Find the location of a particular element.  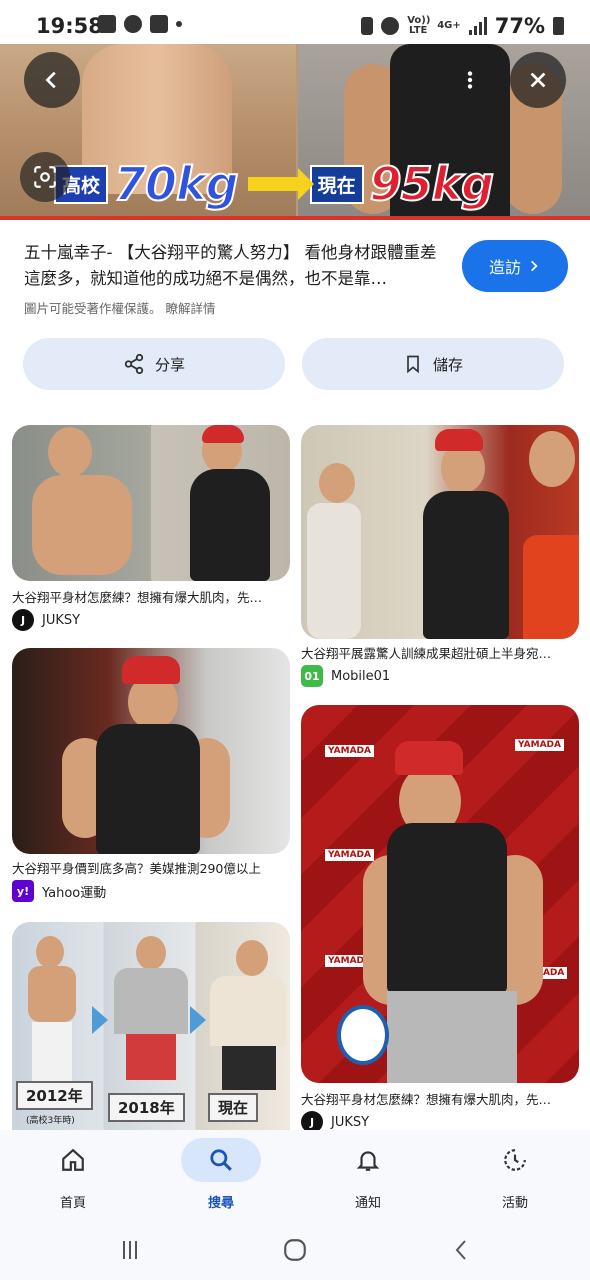

activity-icon is located at coordinates (515, 1160).